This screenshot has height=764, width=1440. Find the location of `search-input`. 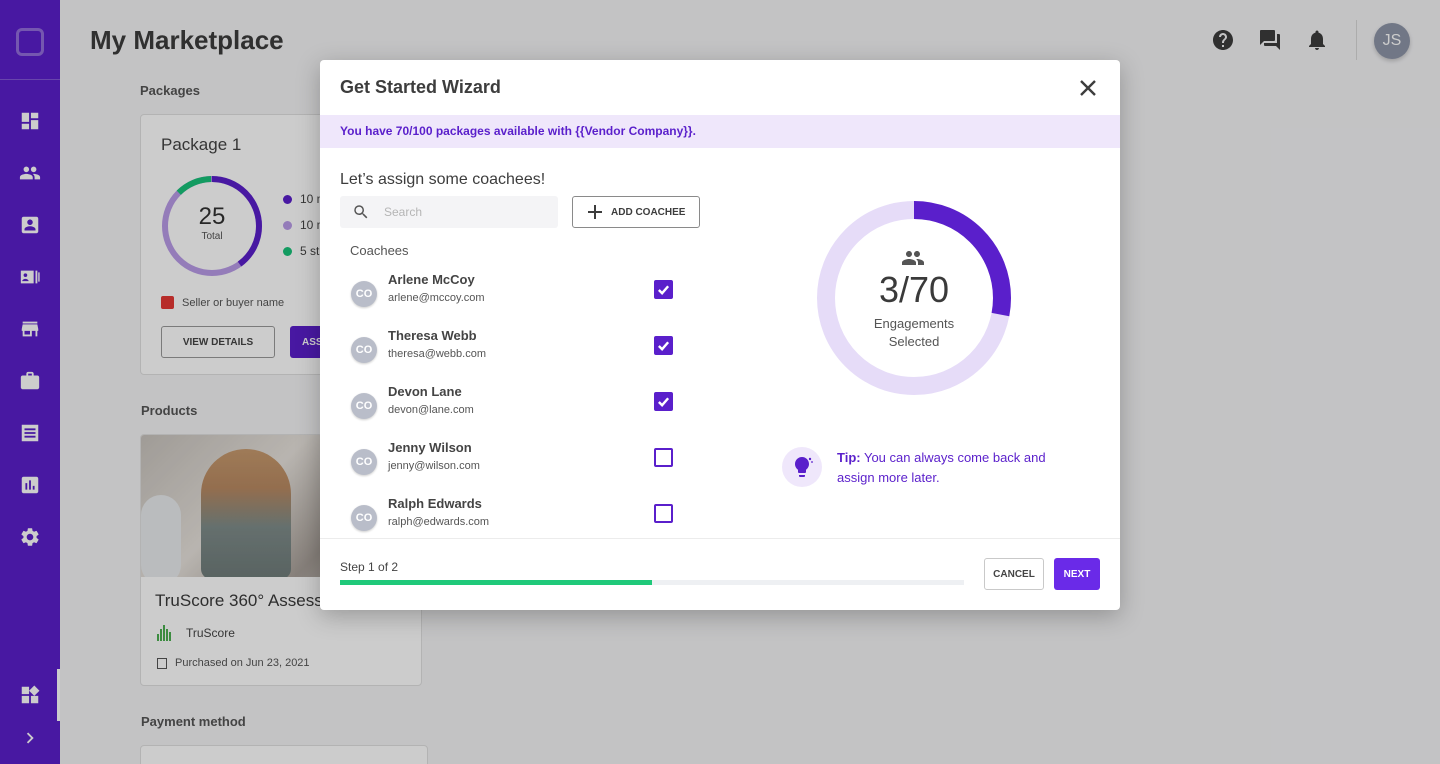

search-input is located at coordinates (469, 212).